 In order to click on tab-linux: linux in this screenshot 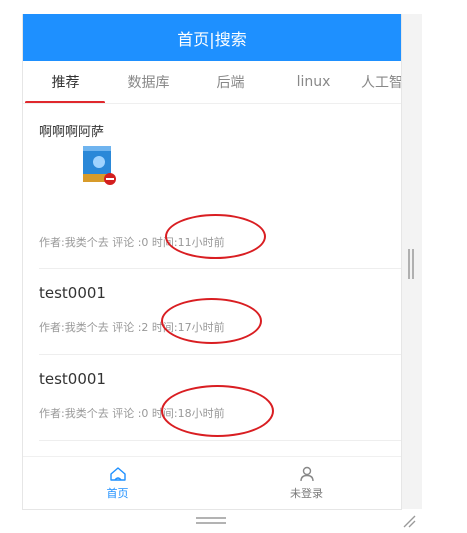, I will do `click(313, 82)`.